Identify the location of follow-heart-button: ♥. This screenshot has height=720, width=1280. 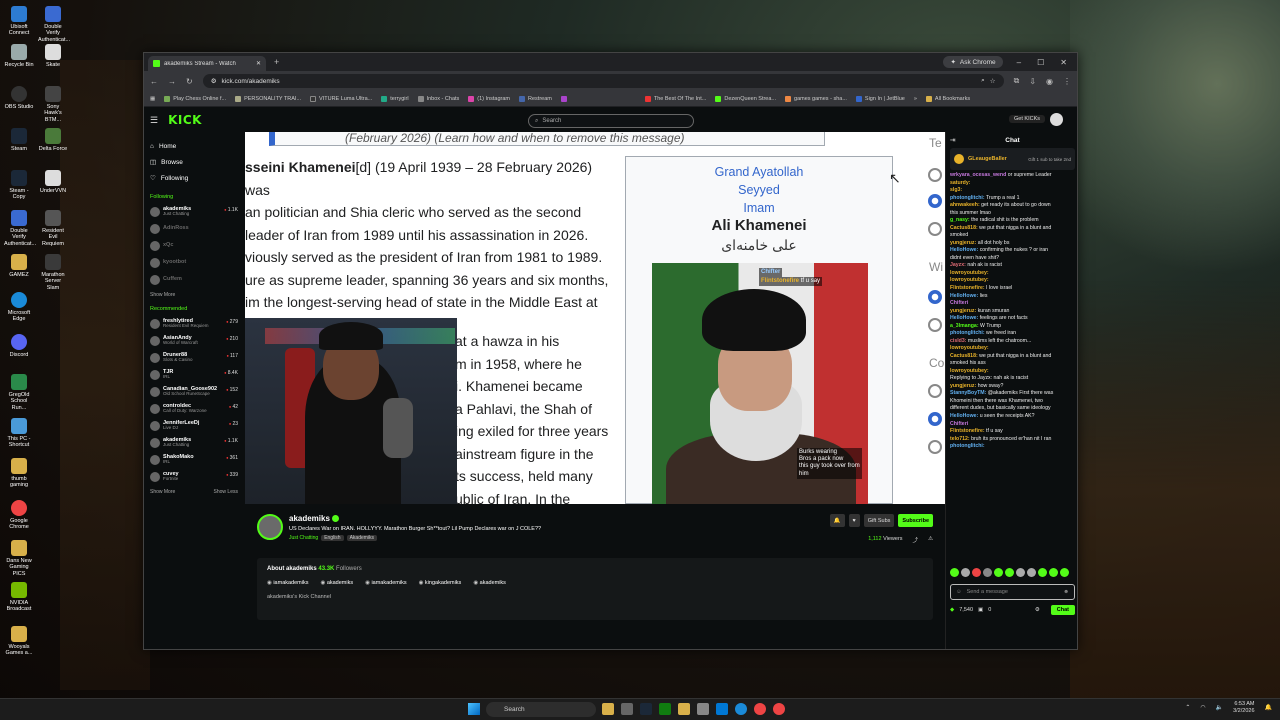
(854, 520).